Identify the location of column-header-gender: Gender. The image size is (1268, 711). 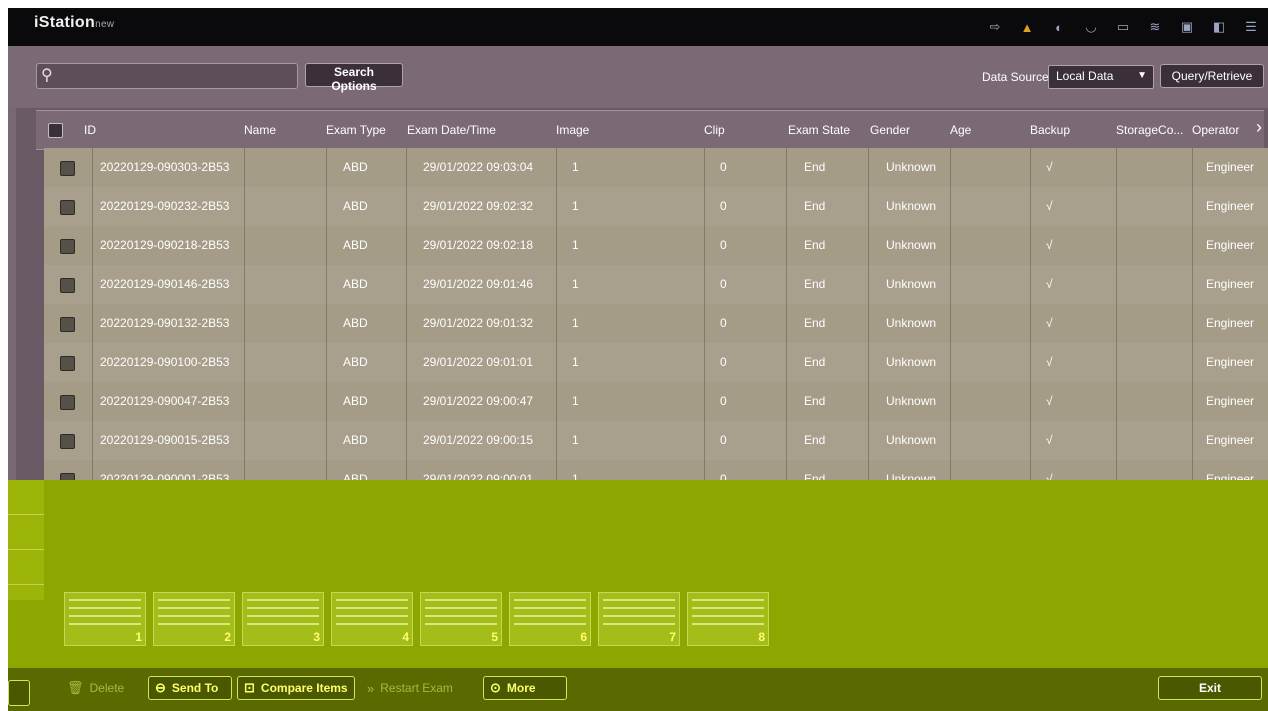
(890, 130).